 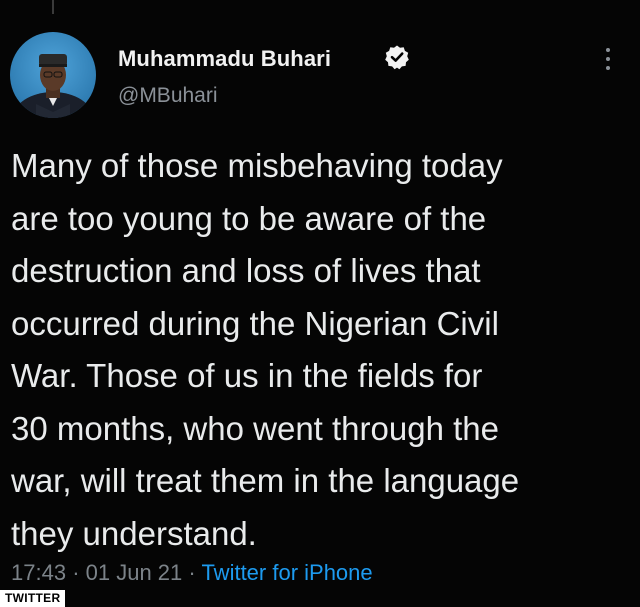 I want to click on tweet-source-link: Twitter for iPhone, so click(x=286, y=572).